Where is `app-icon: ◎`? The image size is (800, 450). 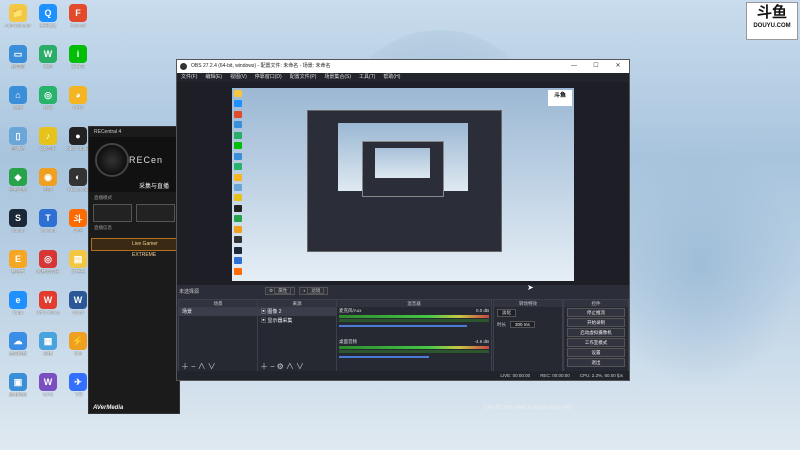 app-icon: ◎ is located at coordinates (48, 95).